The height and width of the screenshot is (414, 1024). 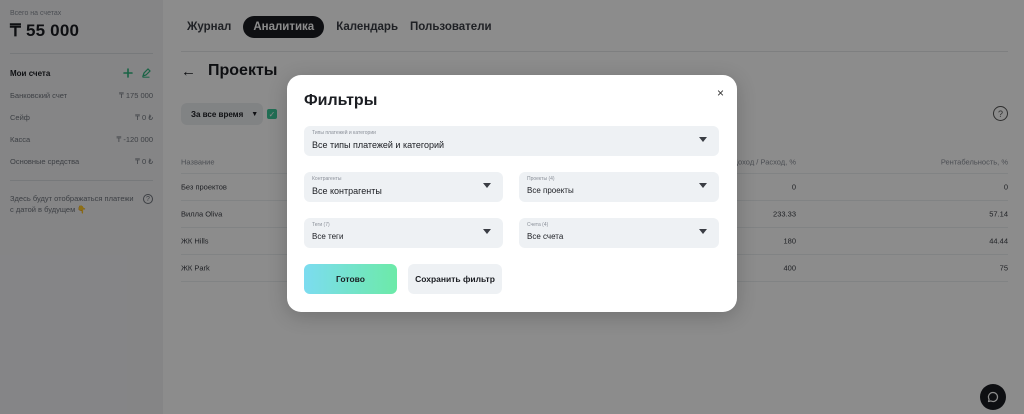 What do you see at coordinates (347, 191) in the screenshot?
I see `counterparties-value: Все контрагенты` at bounding box center [347, 191].